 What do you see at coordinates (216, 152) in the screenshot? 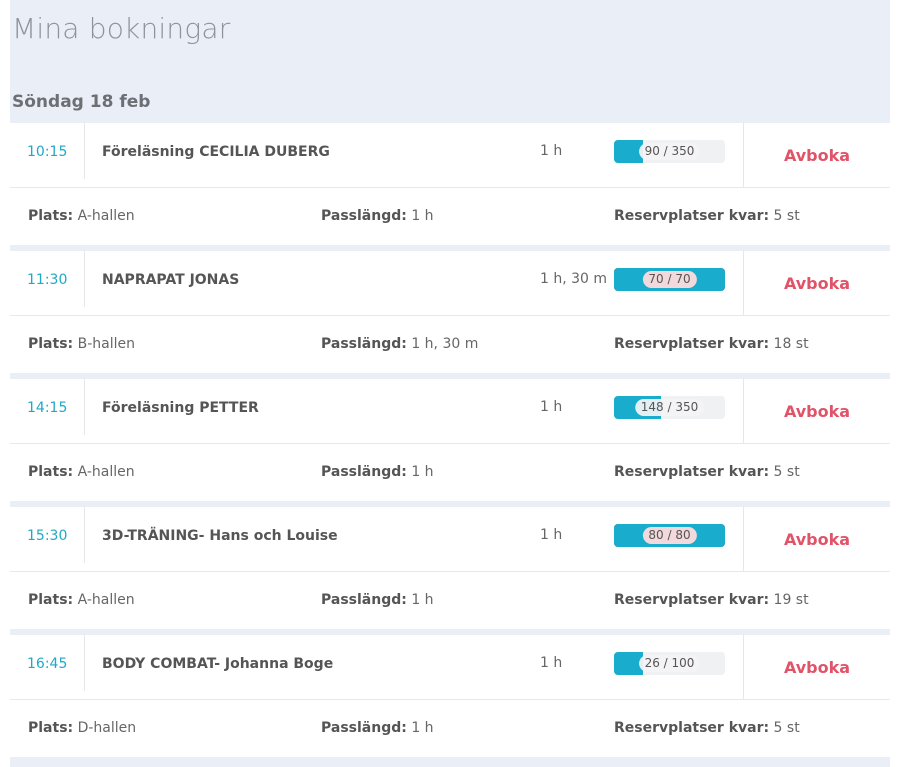
I see `booking-title: Föreläsning CECILIA DUBERG` at bounding box center [216, 152].